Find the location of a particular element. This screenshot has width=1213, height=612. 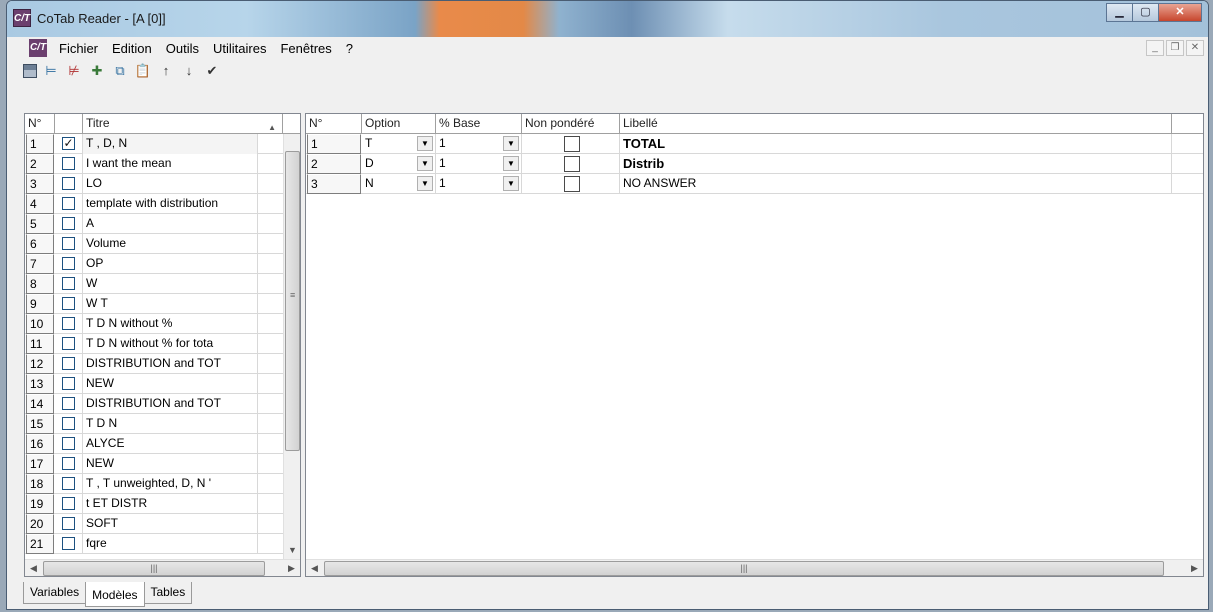

table-row: 6 Volume is located at coordinates (162, 244).